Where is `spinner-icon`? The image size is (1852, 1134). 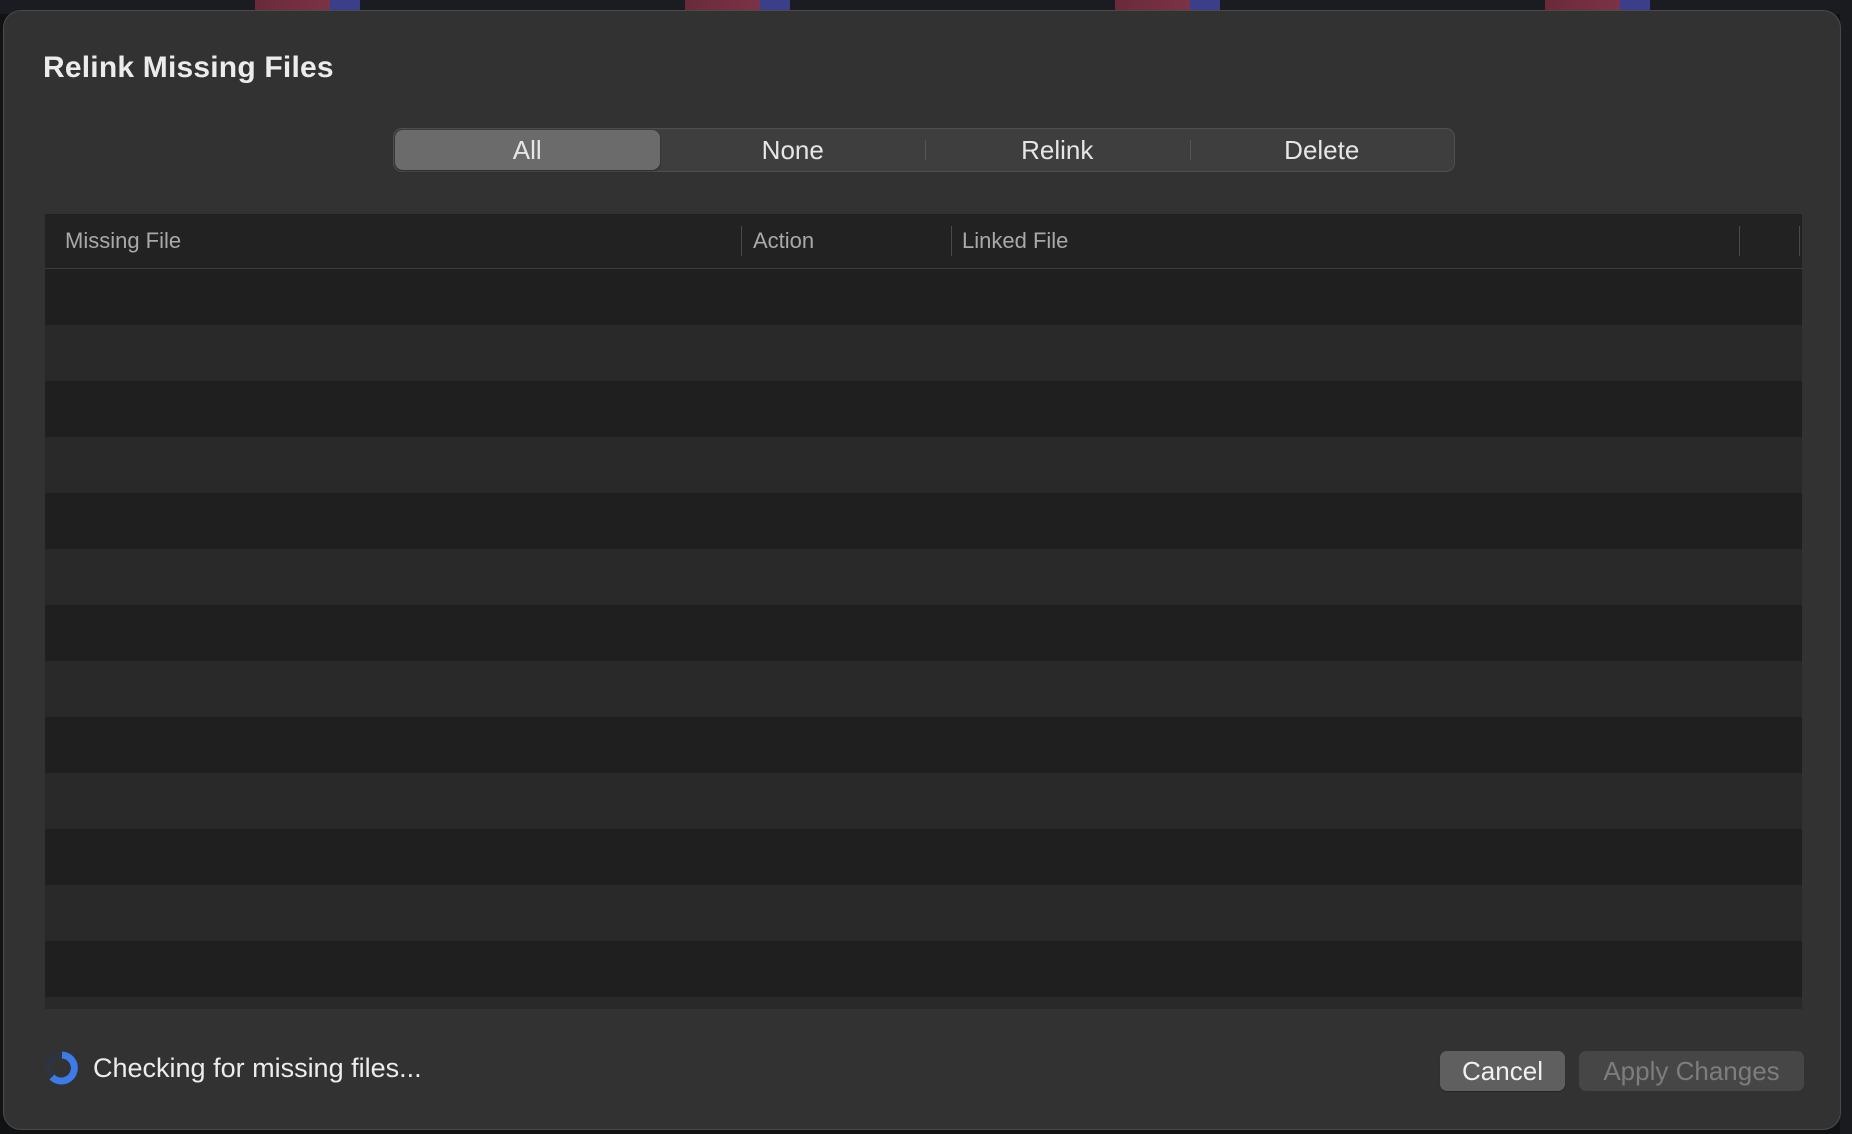 spinner-icon is located at coordinates (62, 1068).